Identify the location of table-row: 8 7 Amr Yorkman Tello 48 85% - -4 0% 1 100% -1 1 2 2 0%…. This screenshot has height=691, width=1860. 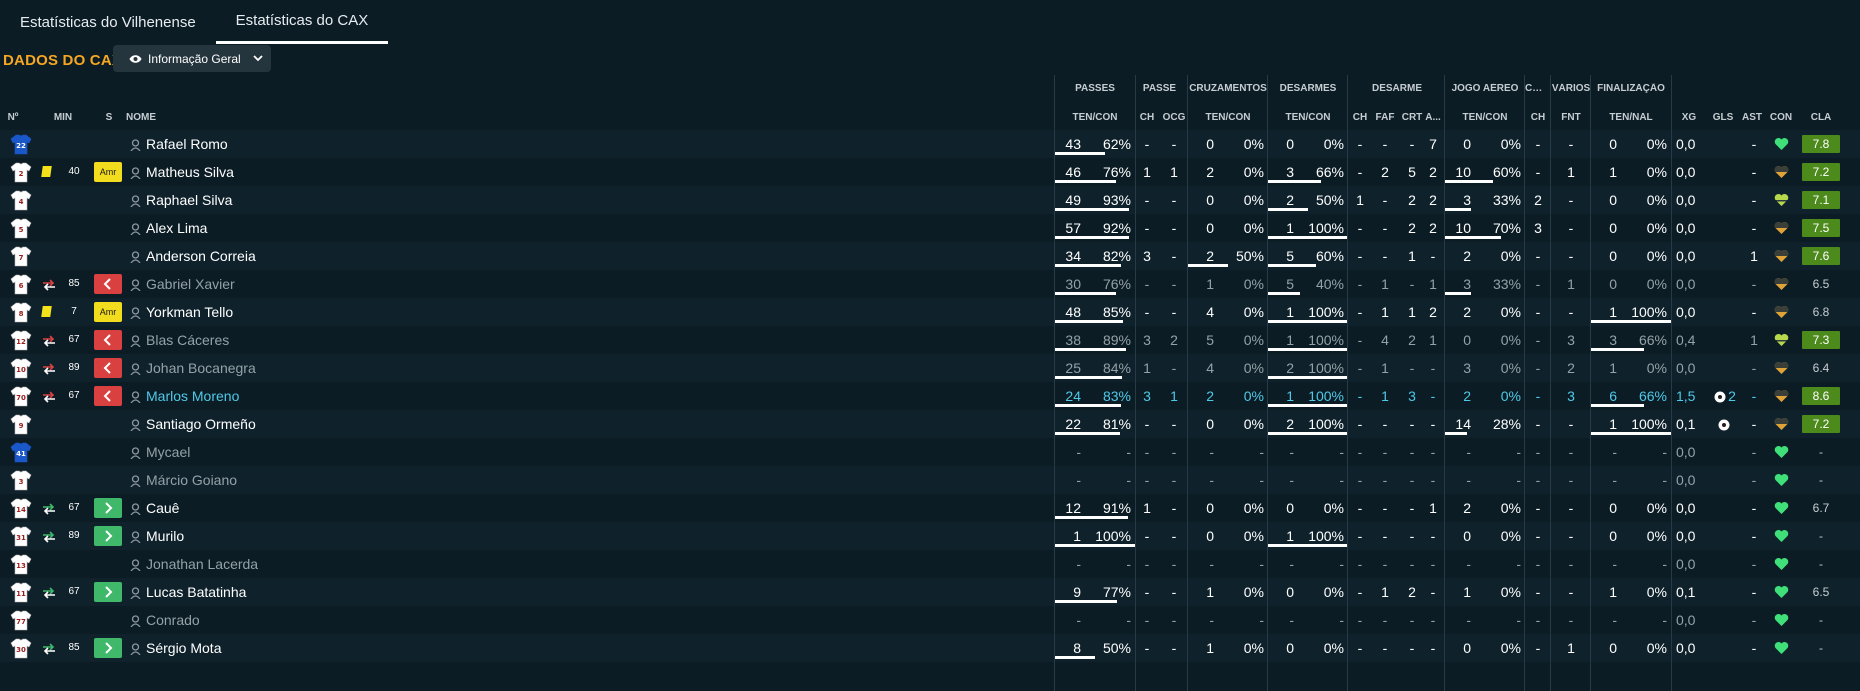
(930, 312).